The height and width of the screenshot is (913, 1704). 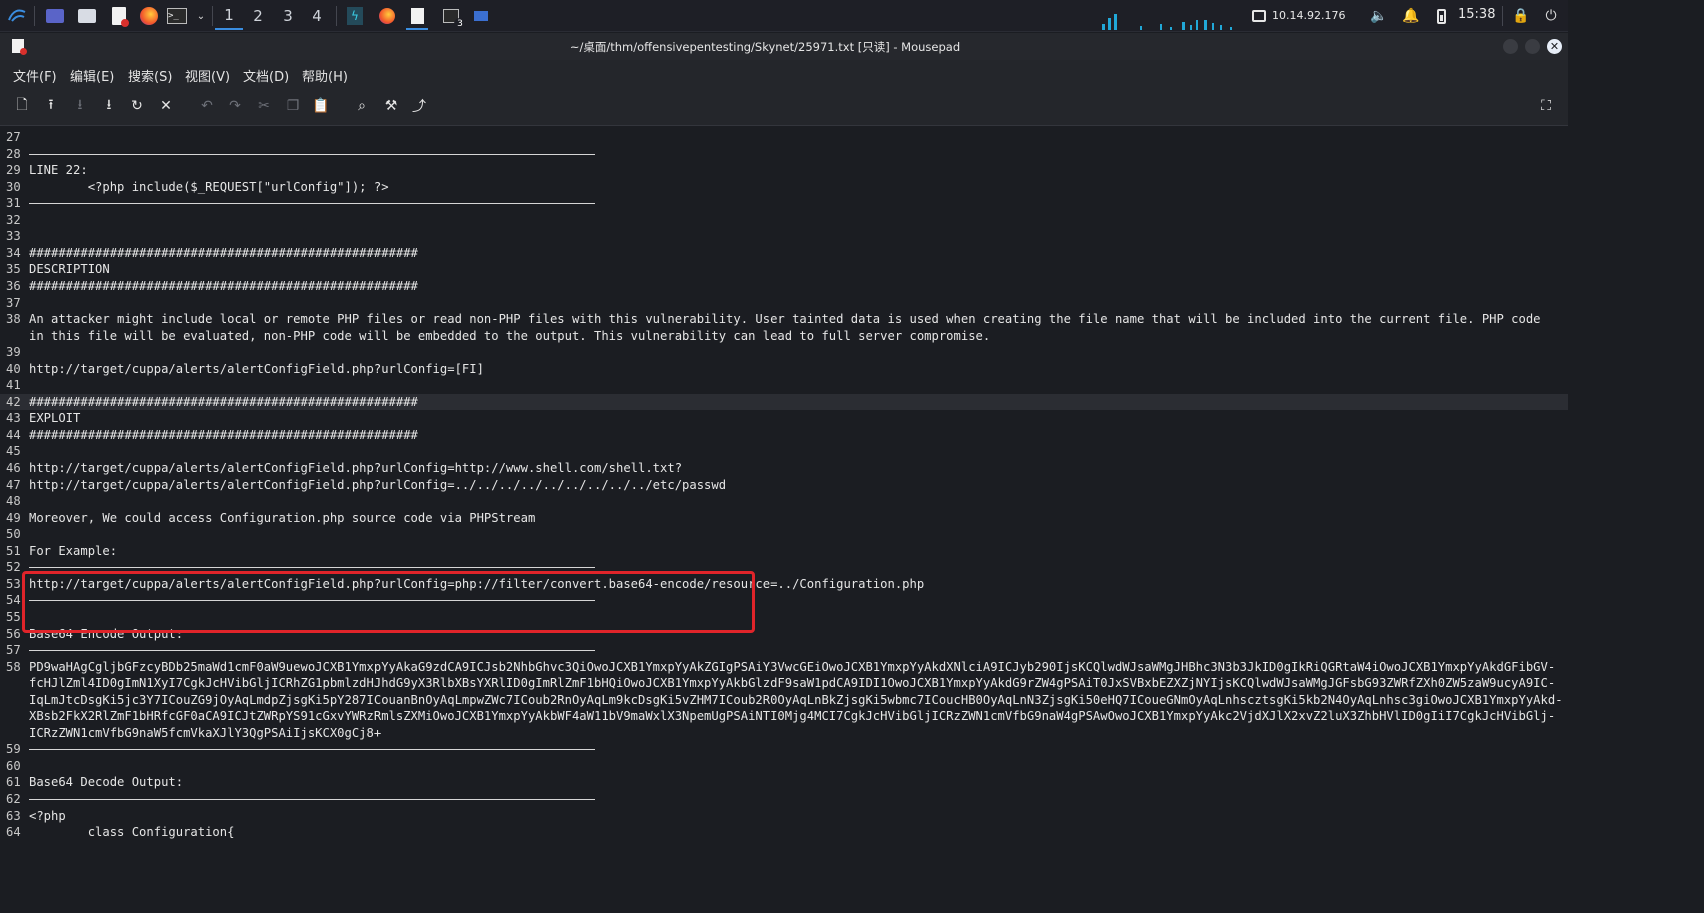 What do you see at coordinates (55, 16) in the screenshot?
I see `desktop-icon` at bounding box center [55, 16].